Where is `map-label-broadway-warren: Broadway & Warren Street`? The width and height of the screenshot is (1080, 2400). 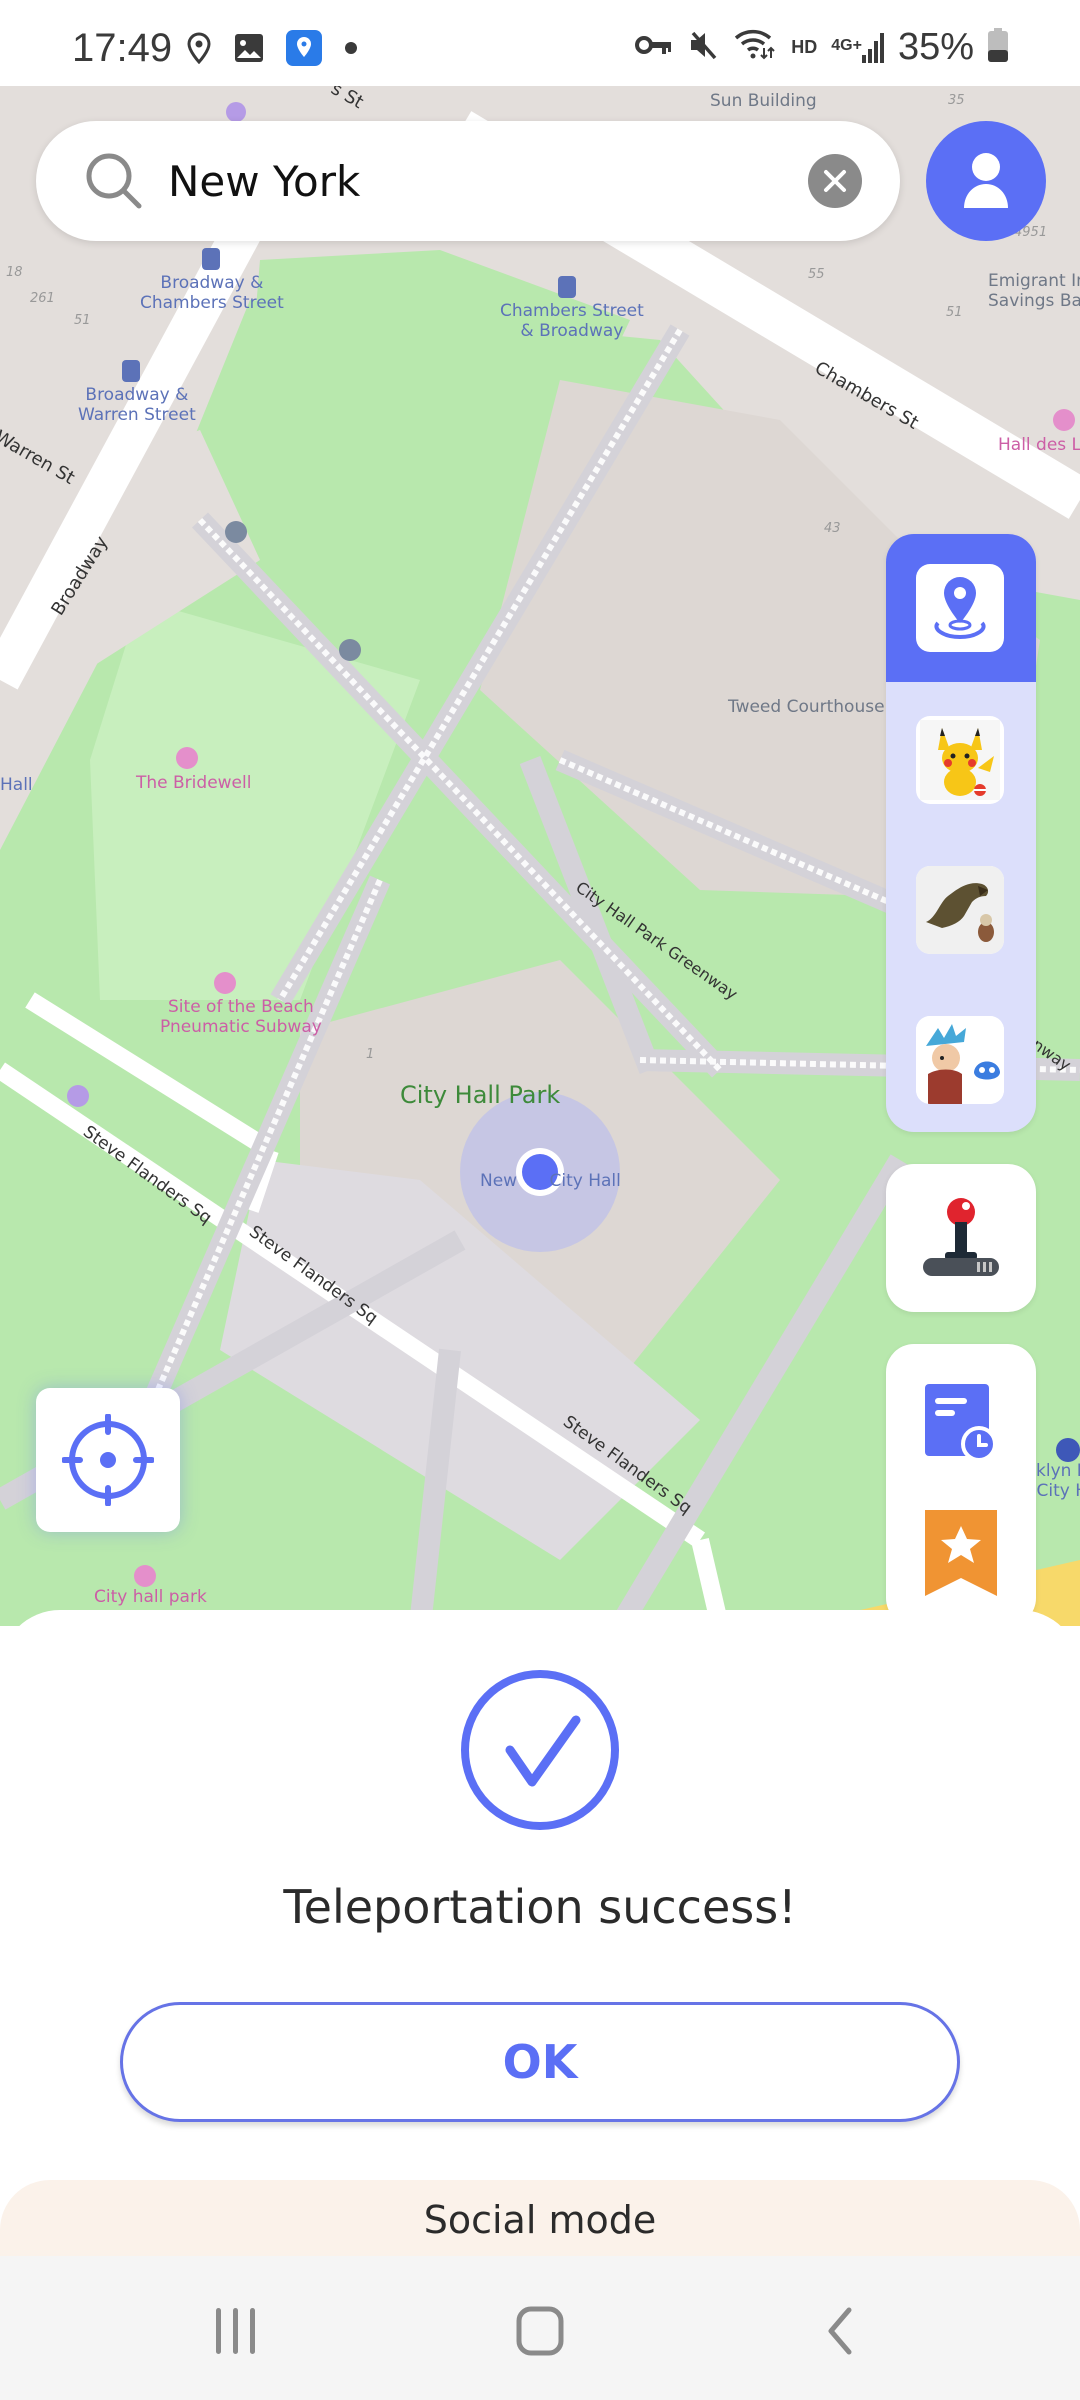
map-label-broadway-warren: Broadway & Warren Street is located at coordinates (137, 405).